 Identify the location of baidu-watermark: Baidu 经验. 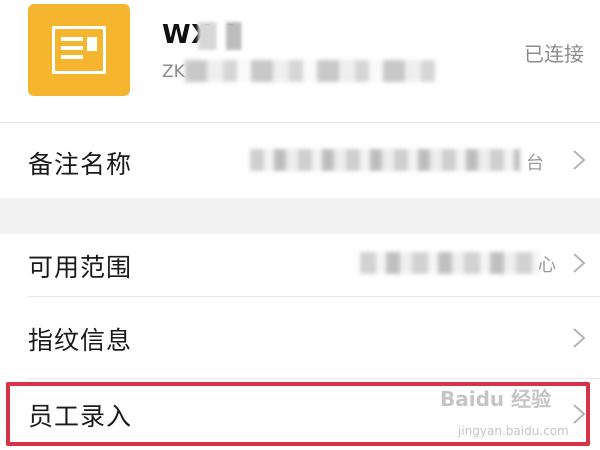
(496, 399).